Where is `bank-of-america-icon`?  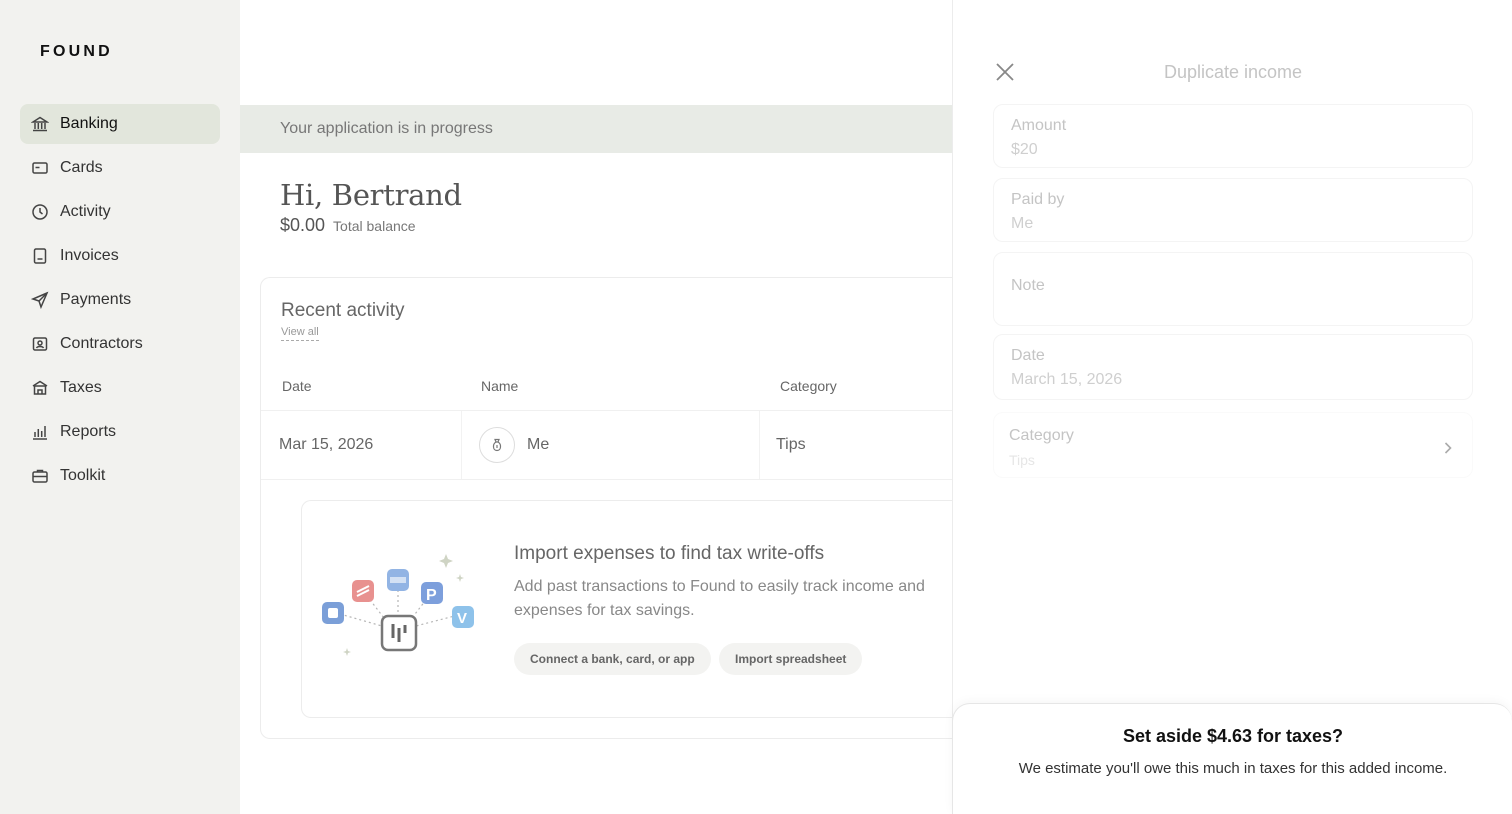 bank-of-america-icon is located at coordinates (363, 591).